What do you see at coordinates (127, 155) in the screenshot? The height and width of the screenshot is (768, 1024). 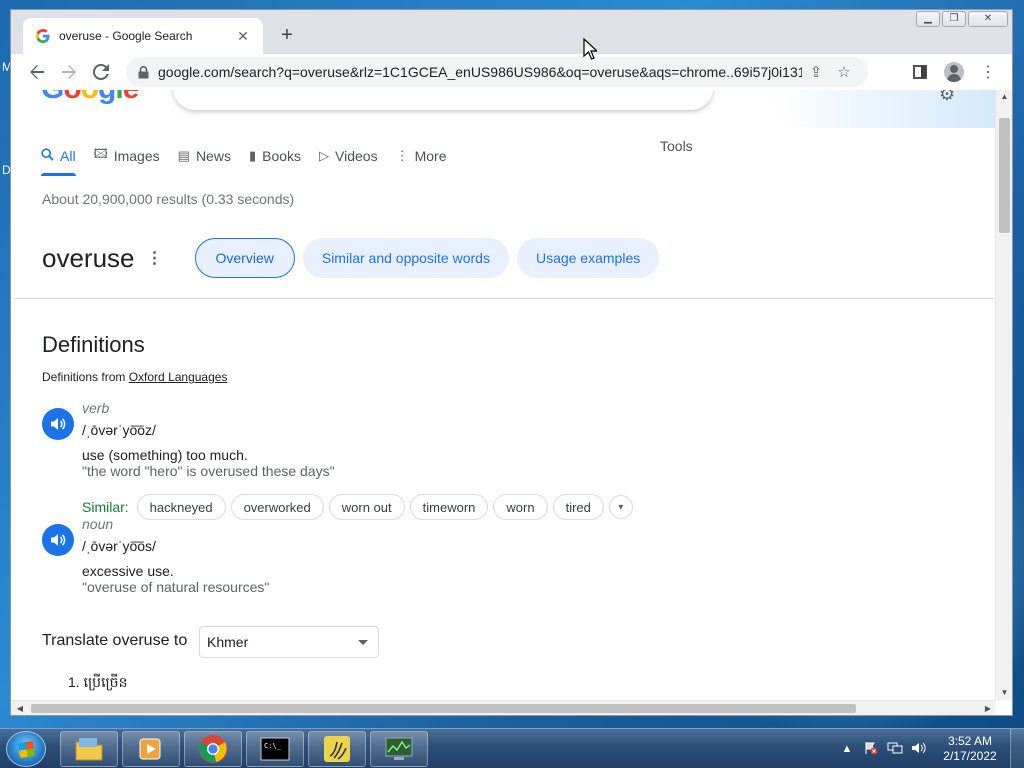 I see `tab-images: 🖾 Images` at bounding box center [127, 155].